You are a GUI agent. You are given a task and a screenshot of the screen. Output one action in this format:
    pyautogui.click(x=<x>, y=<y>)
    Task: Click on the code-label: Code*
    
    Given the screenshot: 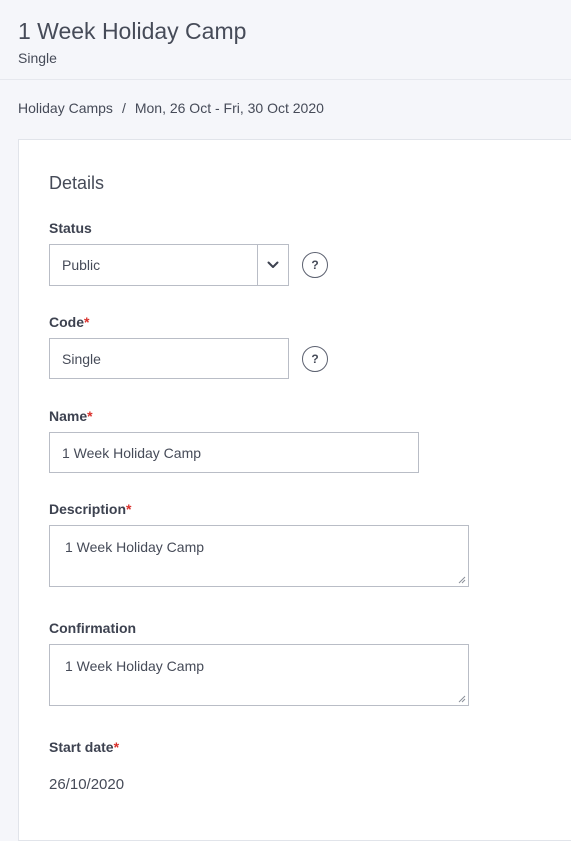 What is the action you would take?
    pyautogui.click(x=69, y=322)
    